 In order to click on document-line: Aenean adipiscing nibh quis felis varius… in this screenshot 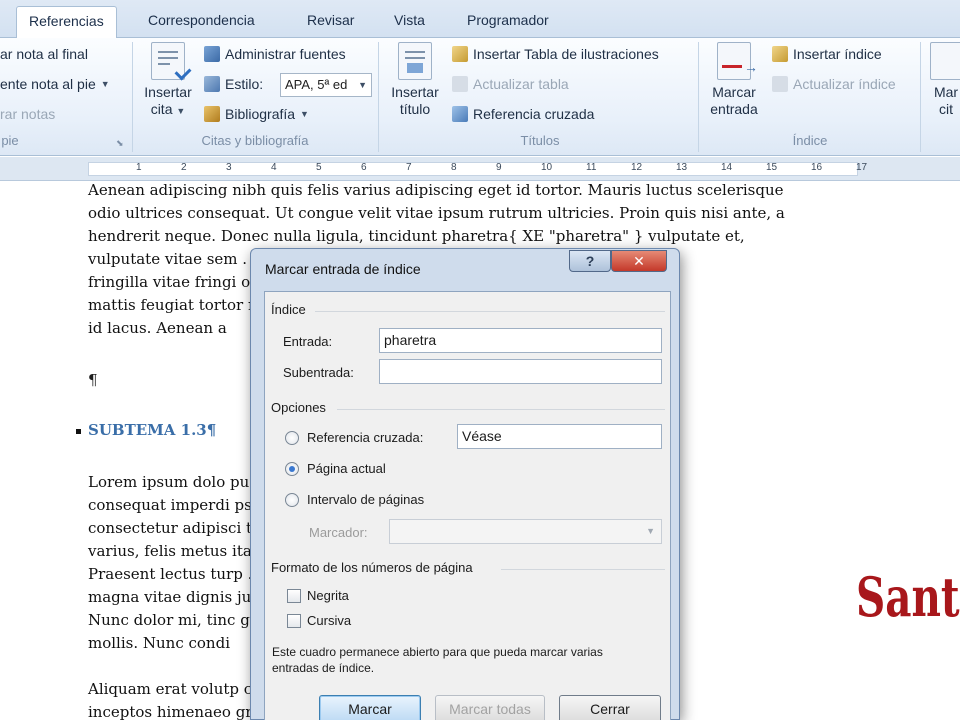, I will do `click(436, 190)`.